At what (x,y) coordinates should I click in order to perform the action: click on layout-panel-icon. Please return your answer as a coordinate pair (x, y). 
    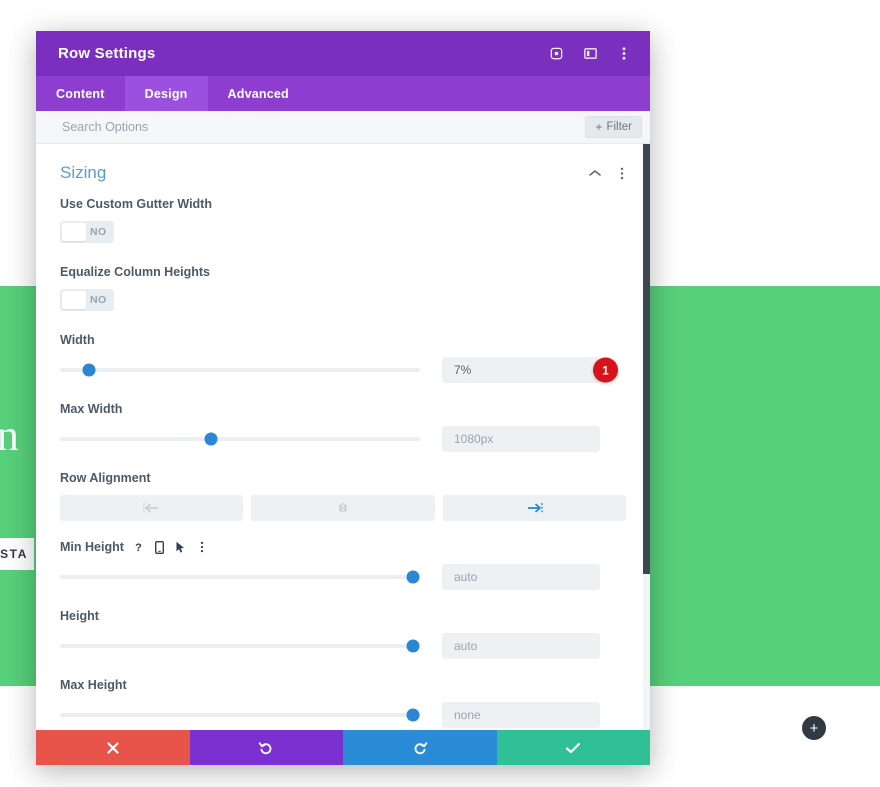
    Looking at the image, I should click on (590, 54).